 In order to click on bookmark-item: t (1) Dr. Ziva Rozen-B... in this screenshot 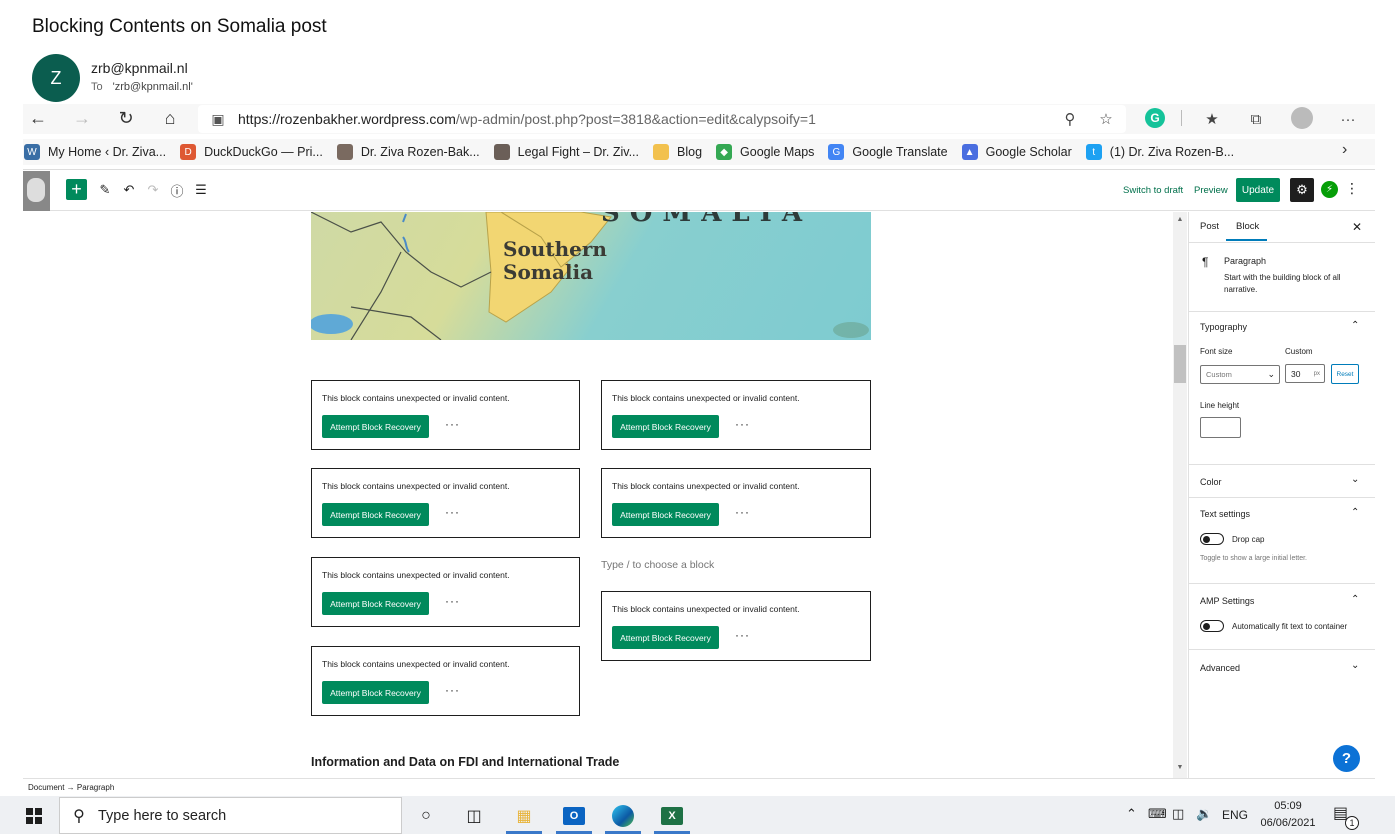, I will do `click(1159, 152)`.